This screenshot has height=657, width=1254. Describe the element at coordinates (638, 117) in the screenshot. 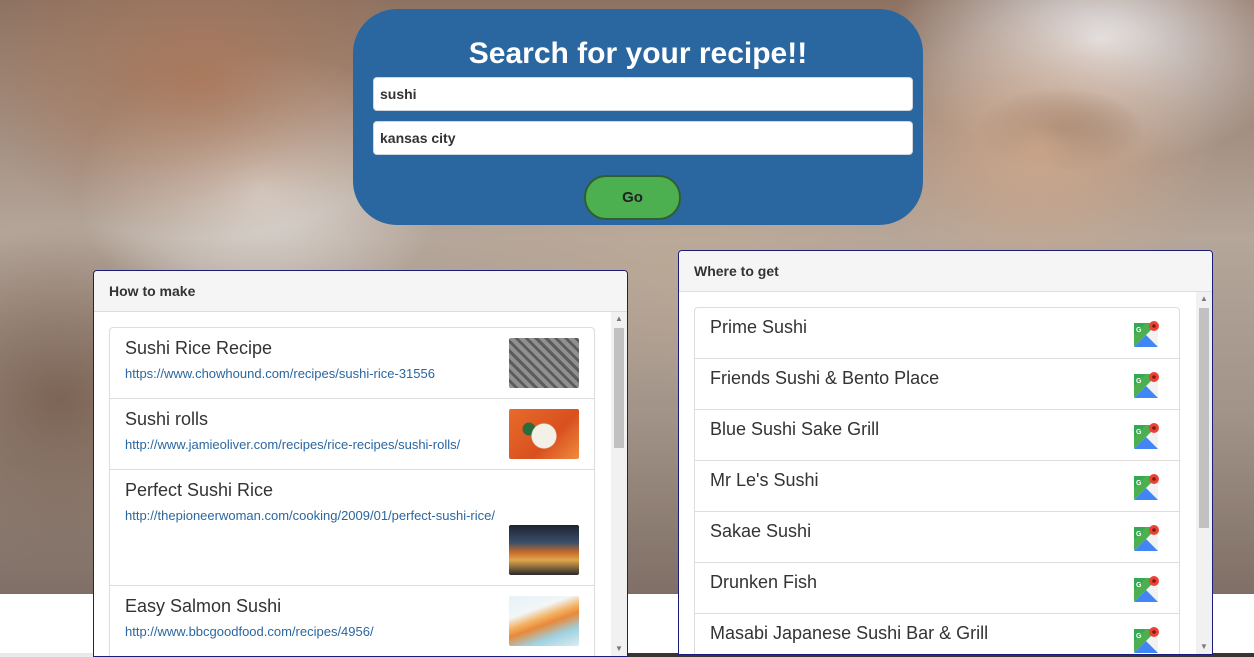

I see `search-panel: Search for your recipe!! Go` at that location.